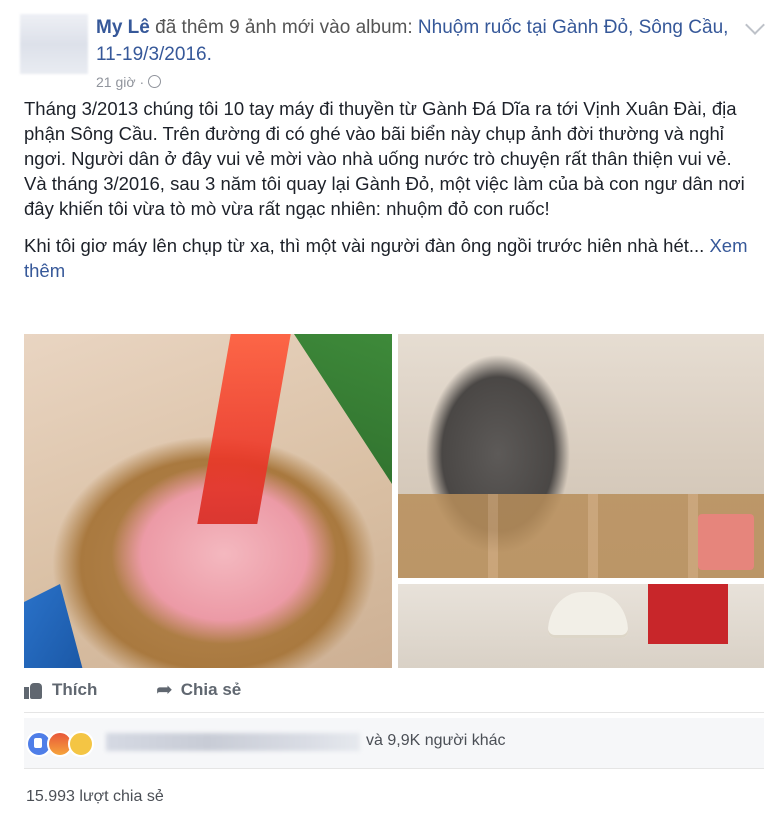 This screenshot has height=814, width=780. I want to click on reaction-icons, so click(60, 744).